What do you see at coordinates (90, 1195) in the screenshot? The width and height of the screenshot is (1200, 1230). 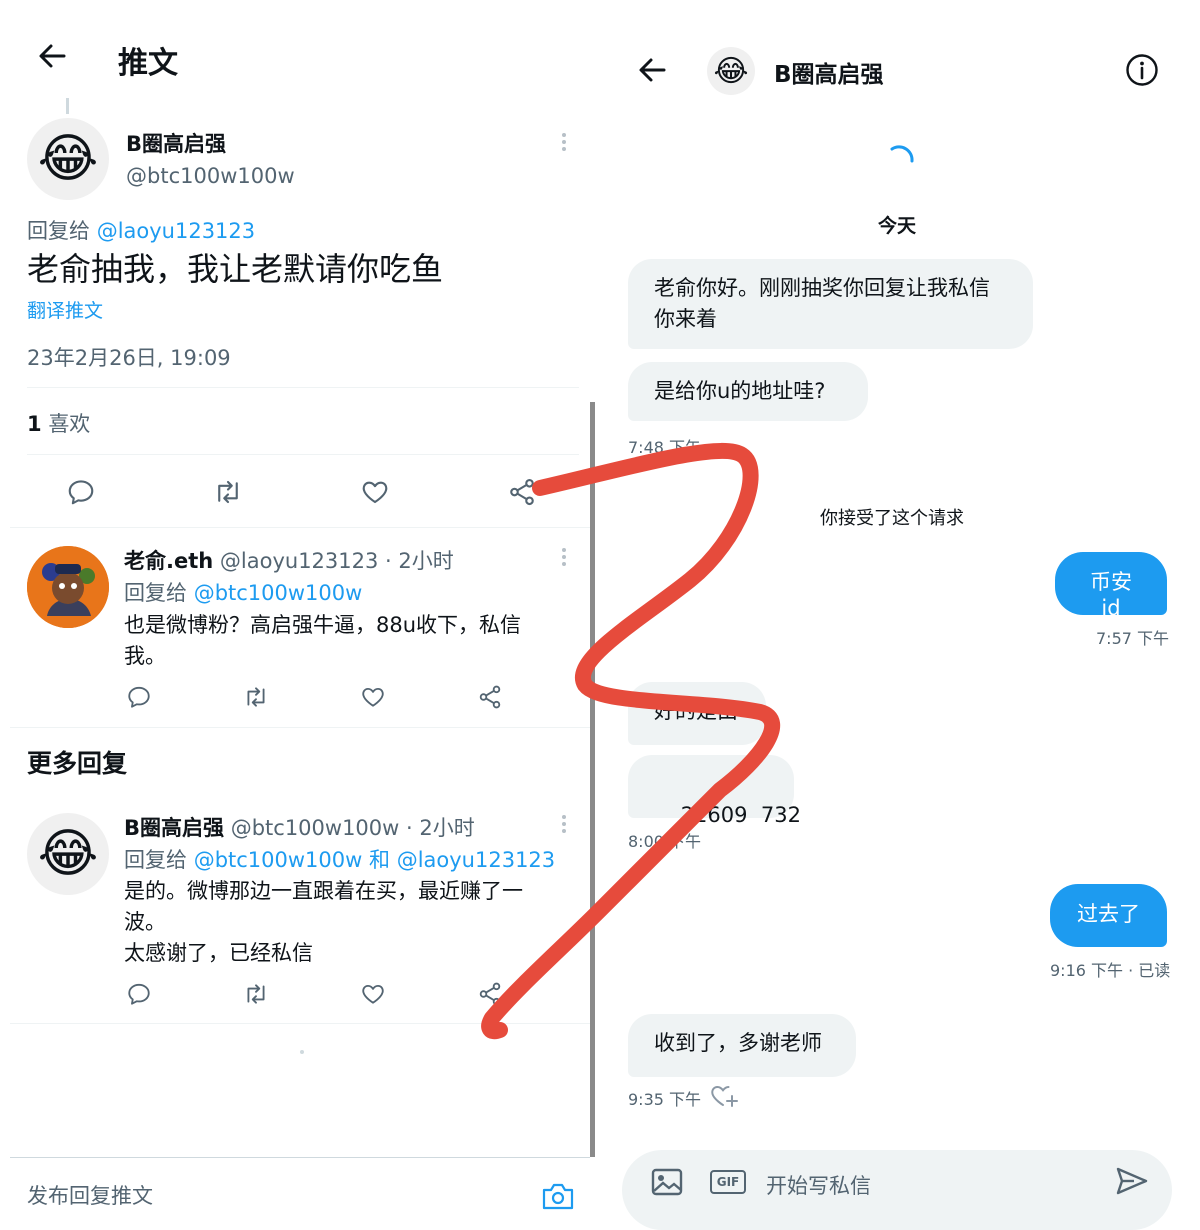 I see `reply-compose-input: 发布回复推文` at bounding box center [90, 1195].